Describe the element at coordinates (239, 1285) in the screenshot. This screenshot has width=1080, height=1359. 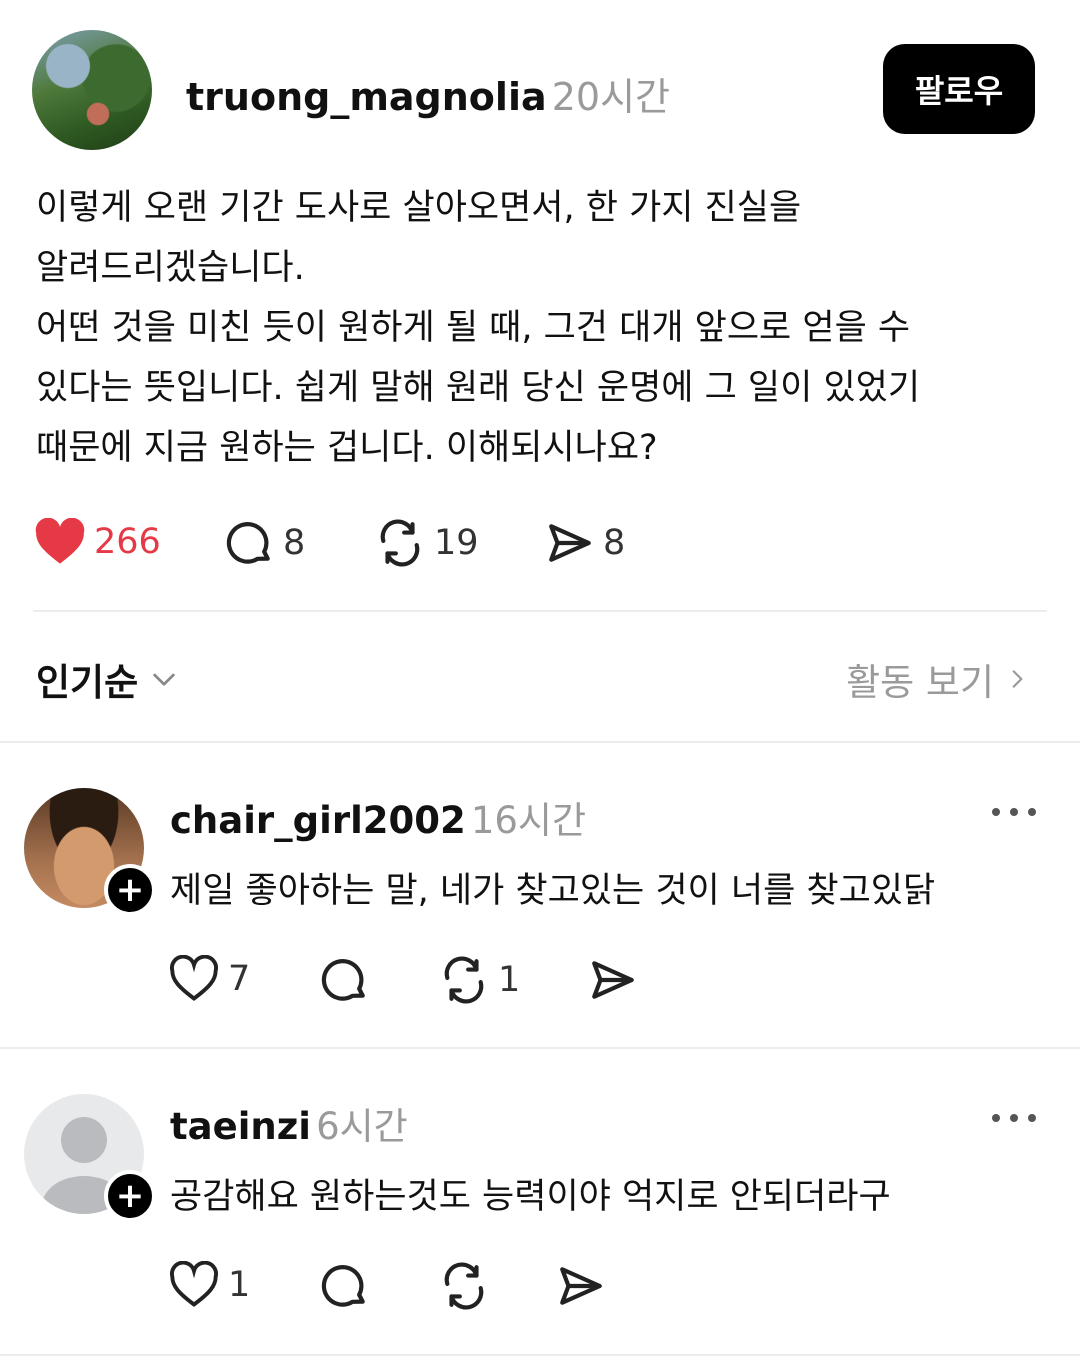
I see `comment-like-count: 1` at that location.